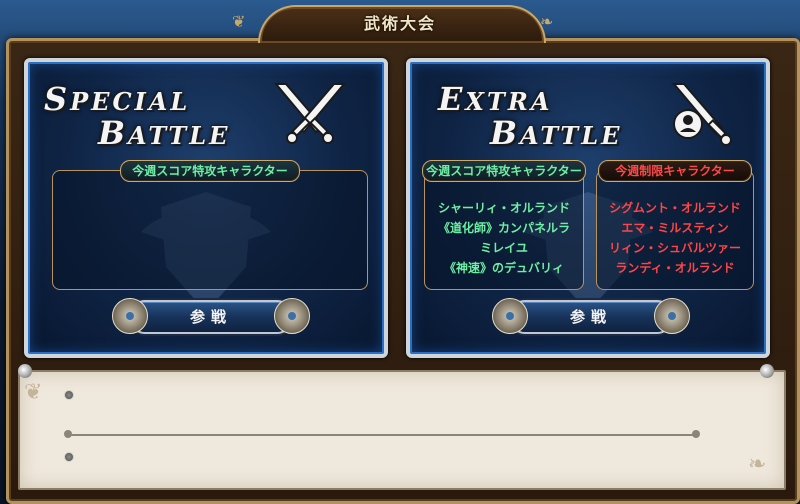 Image resolution: width=800 pixels, height=504 pixels. I want to click on restrict-character: シグムント・オルランド, so click(675, 208).